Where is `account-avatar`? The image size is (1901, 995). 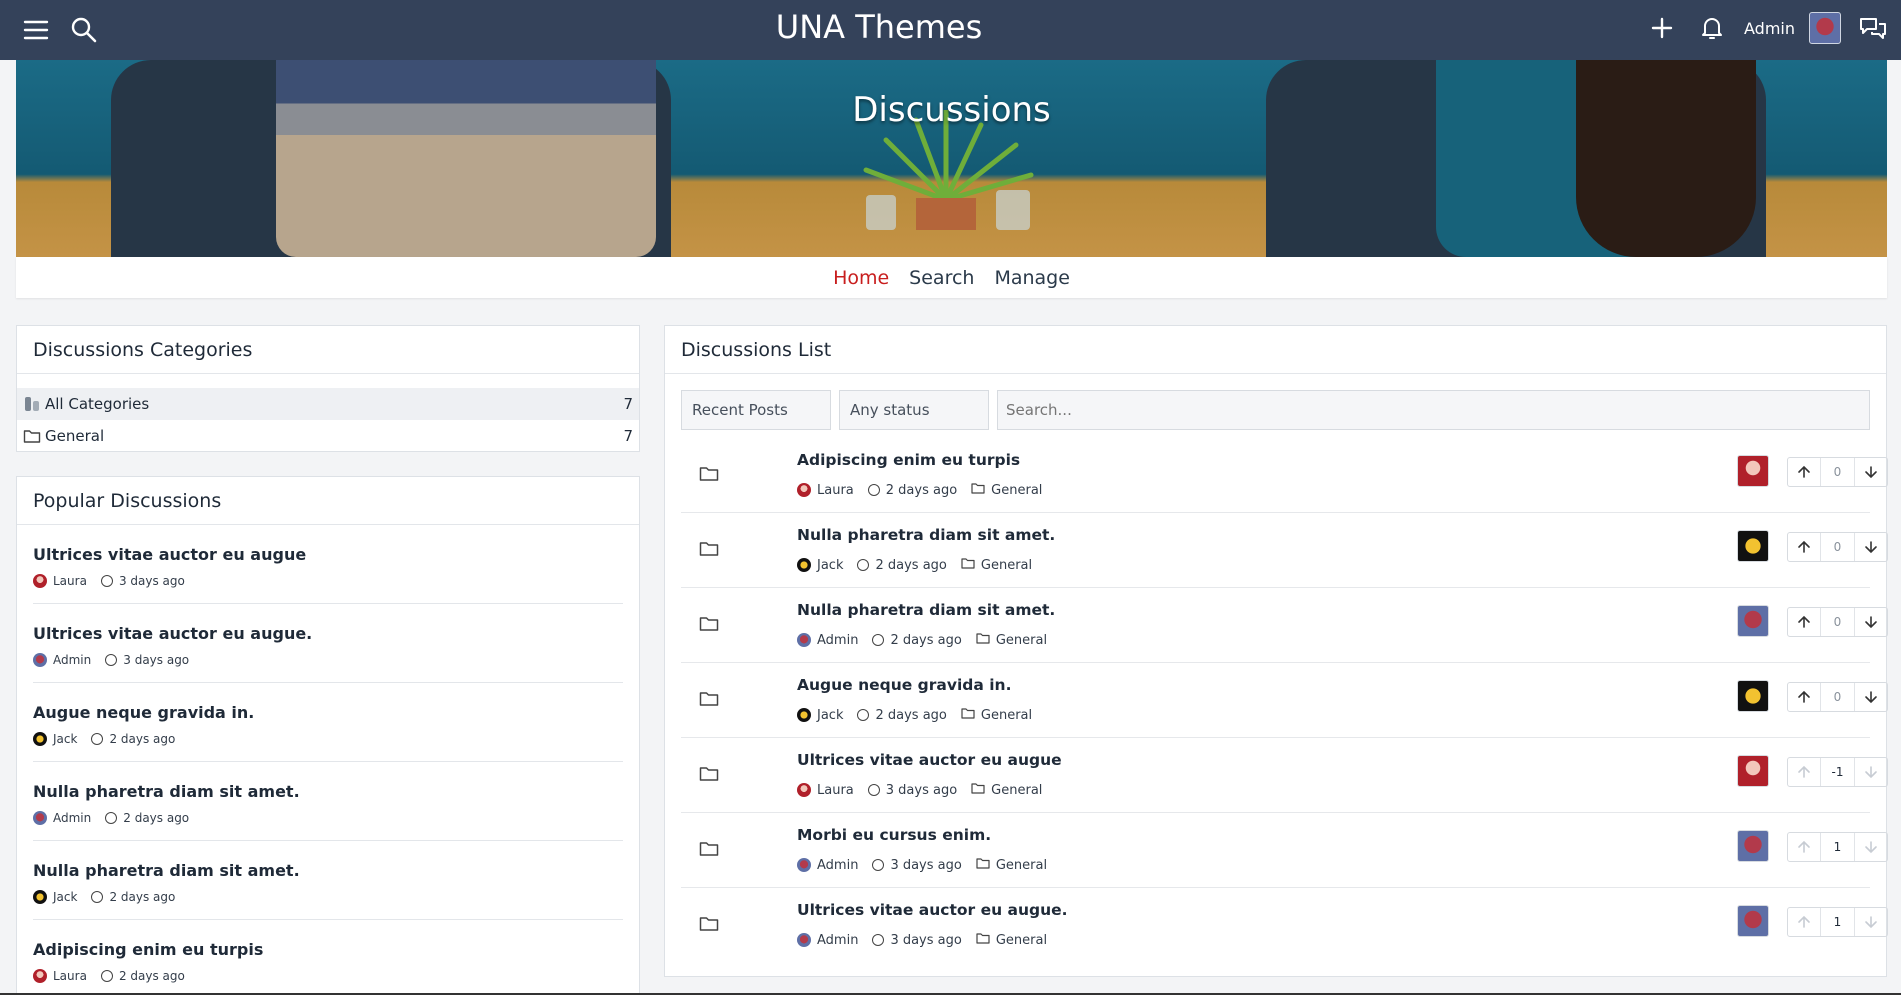
account-avatar is located at coordinates (1825, 28).